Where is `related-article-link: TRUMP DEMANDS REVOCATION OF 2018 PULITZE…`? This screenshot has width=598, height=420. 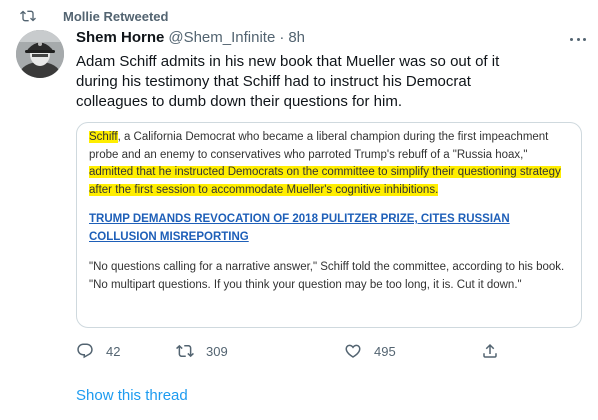
related-article-link: TRUMP DEMANDS REVOCATION OF 2018 PULITZE… is located at coordinates (299, 228).